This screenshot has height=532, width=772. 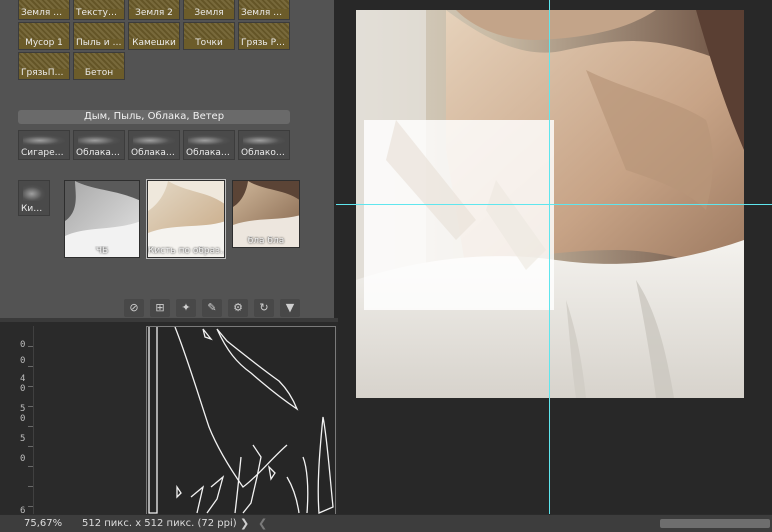 What do you see at coordinates (44, 43) in the screenshot?
I see `brush-label: Мусор 1` at bounding box center [44, 43].